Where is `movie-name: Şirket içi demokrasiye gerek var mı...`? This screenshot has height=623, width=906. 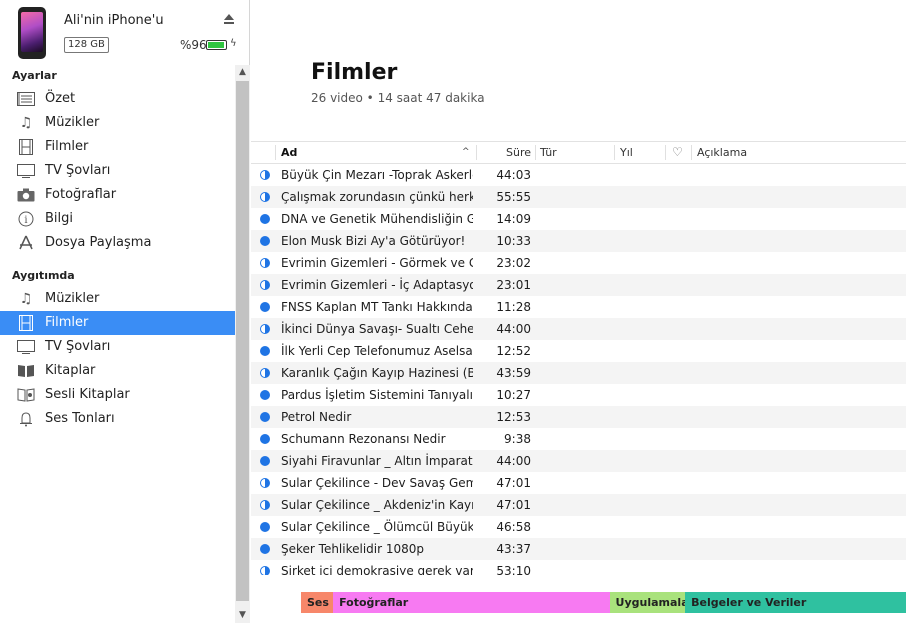
movie-name: Şirket içi demokrasiye gerek var mı... is located at coordinates (377, 569).